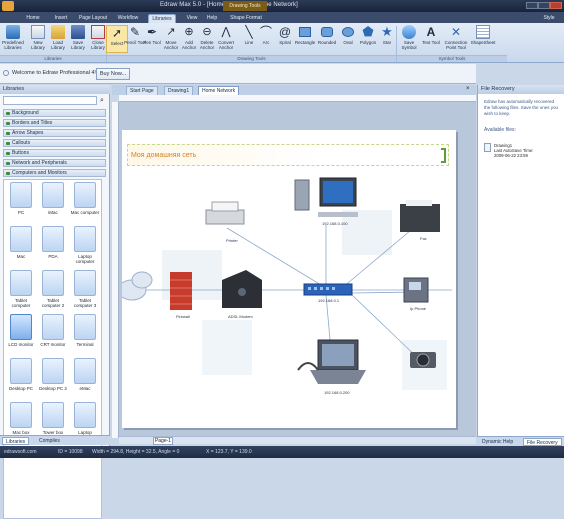 This screenshot has width=564, height=519. What do you see at coordinates (54, 173) in the screenshot?
I see `category-computers-and-monitors: Computers and Monitors` at bounding box center [54, 173].